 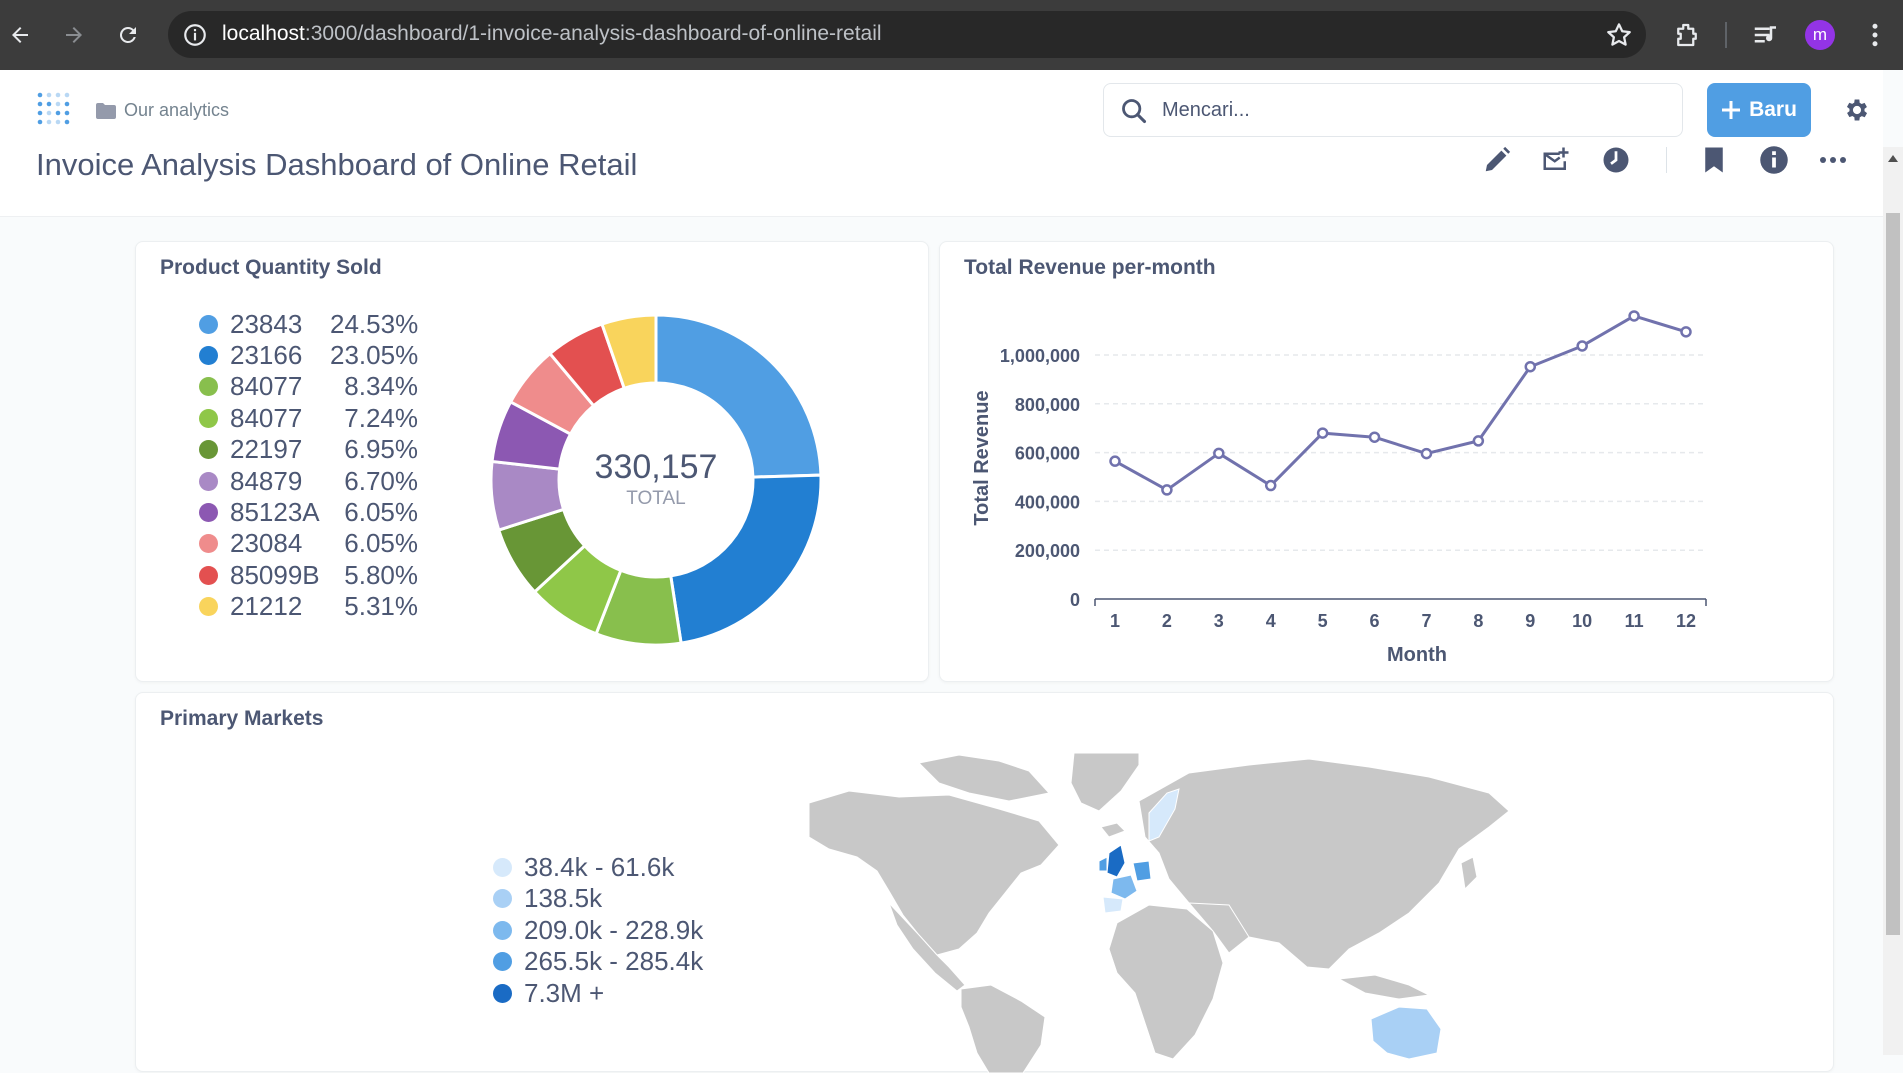 I want to click on settings-gear-icon, so click(x=1857, y=110).